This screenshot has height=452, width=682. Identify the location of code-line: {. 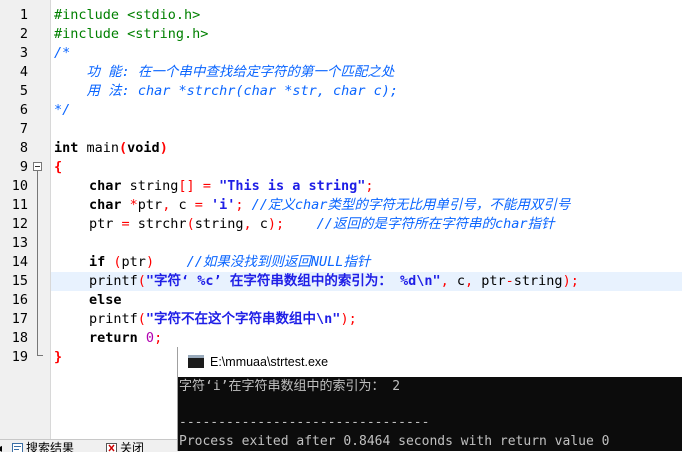
(58, 167).